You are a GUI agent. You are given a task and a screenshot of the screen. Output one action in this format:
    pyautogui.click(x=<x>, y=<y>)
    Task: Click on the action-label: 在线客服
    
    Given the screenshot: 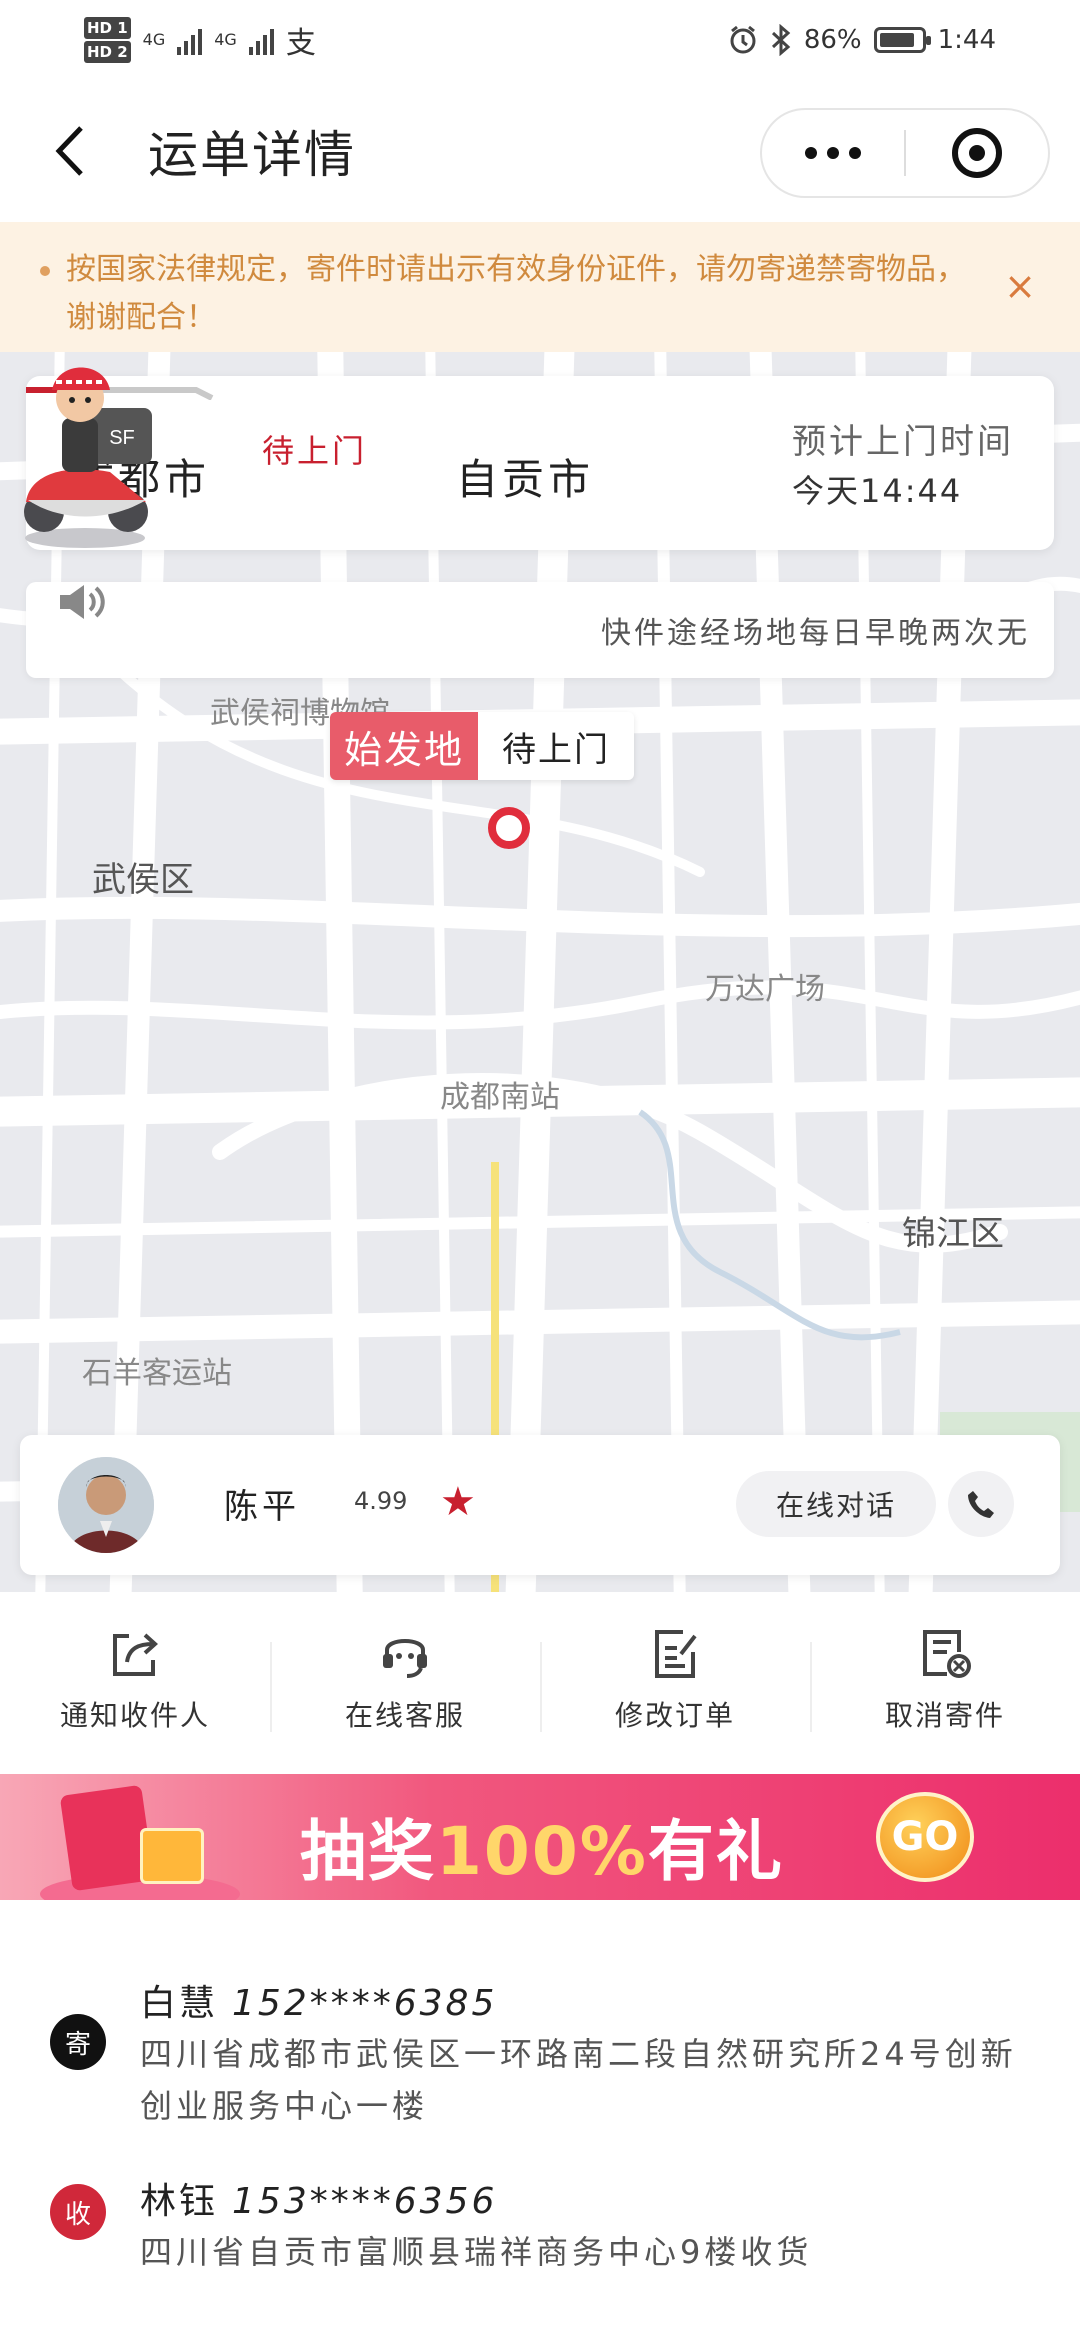 What is the action you would take?
    pyautogui.click(x=404, y=1715)
    